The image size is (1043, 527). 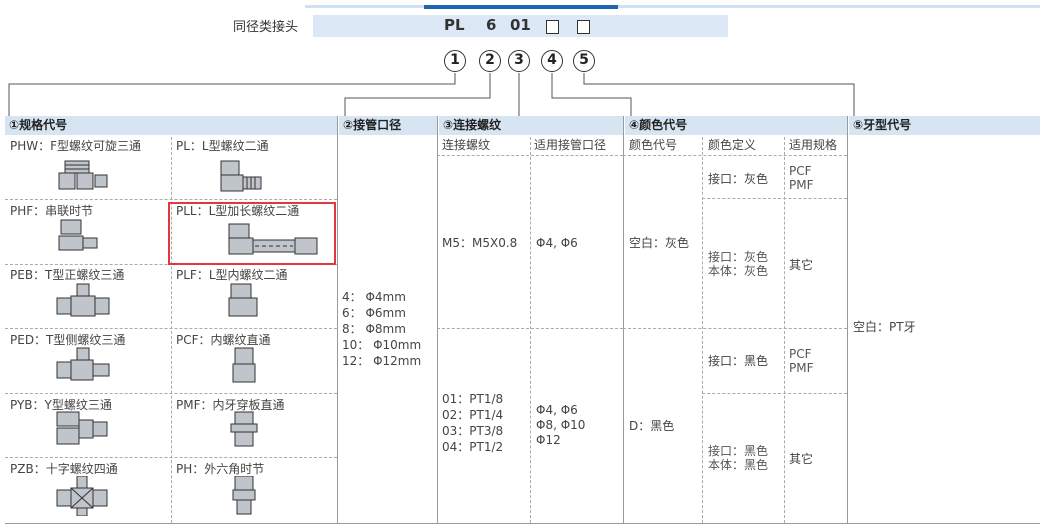 I want to click on black-def-body: 本体：黑色, so click(x=738, y=465).